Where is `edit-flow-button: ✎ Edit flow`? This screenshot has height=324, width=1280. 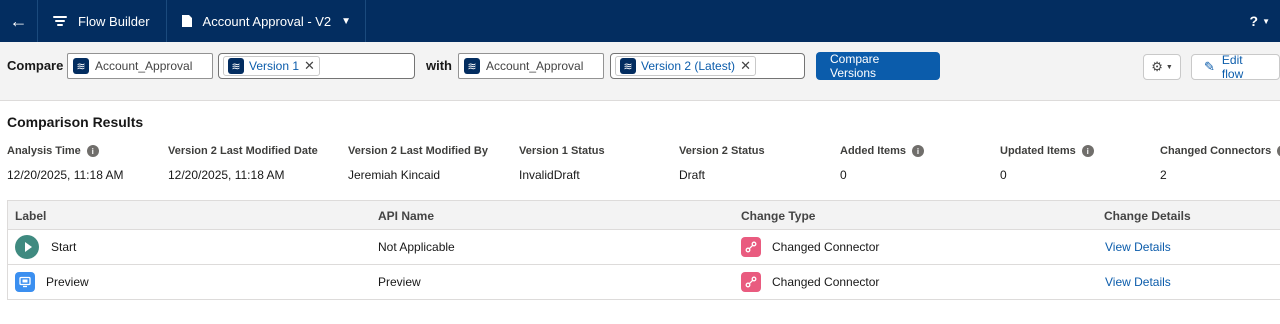
edit-flow-button: ✎ Edit flow is located at coordinates (1235, 67).